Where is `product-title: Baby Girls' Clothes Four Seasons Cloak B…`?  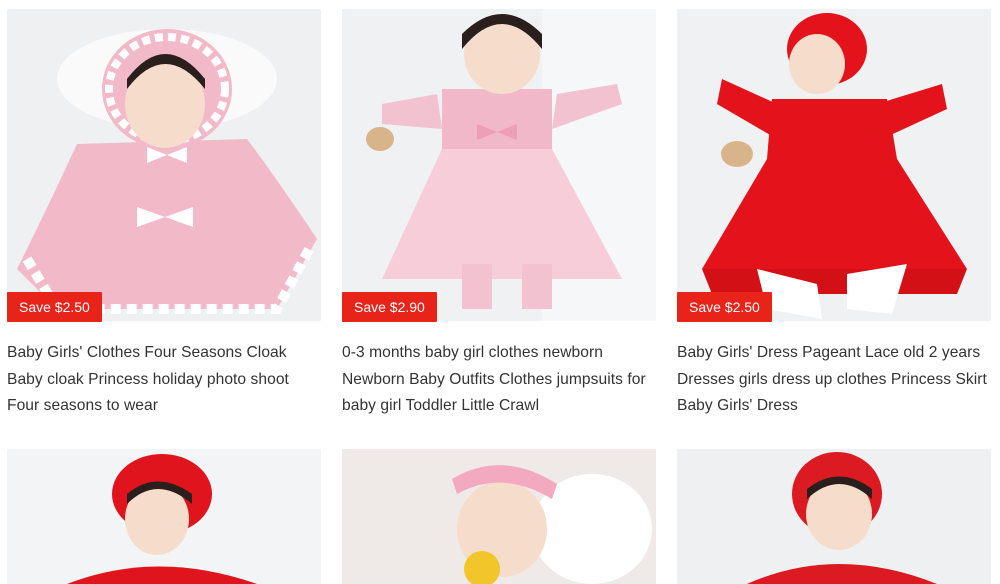
product-title: Baby Girls' Clothes Four Seasons Cloak B… is located at coordinates (164, 380).